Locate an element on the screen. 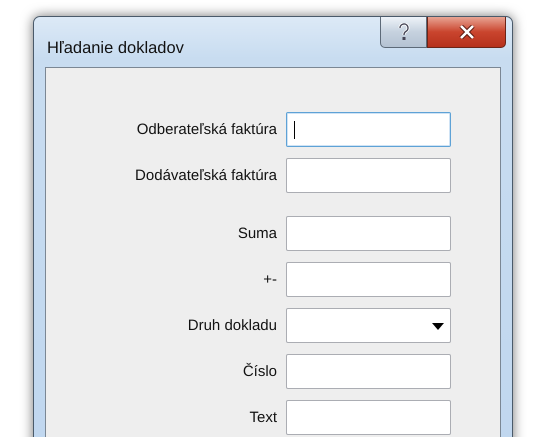 This screenshot has width=533, height=437. text-cursor is located at coordinates (294, 129).